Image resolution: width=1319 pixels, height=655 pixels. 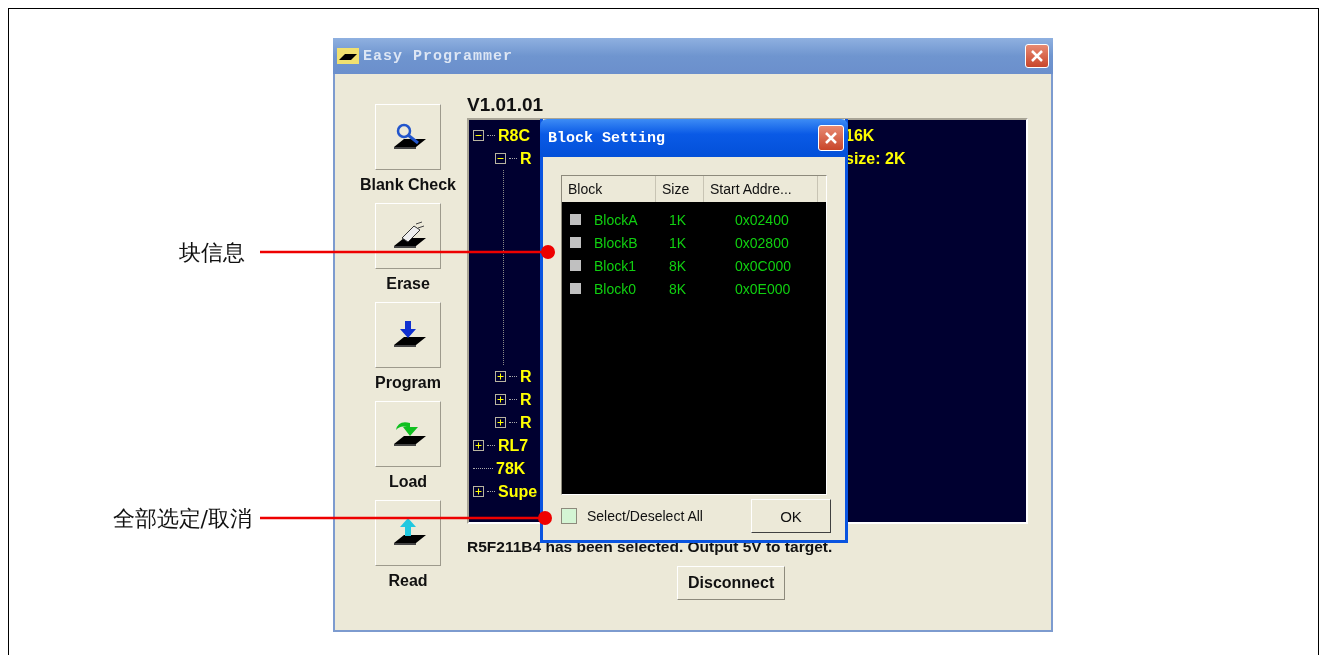 I want to click on tree-item: RL7, so click(x=513, y=445).